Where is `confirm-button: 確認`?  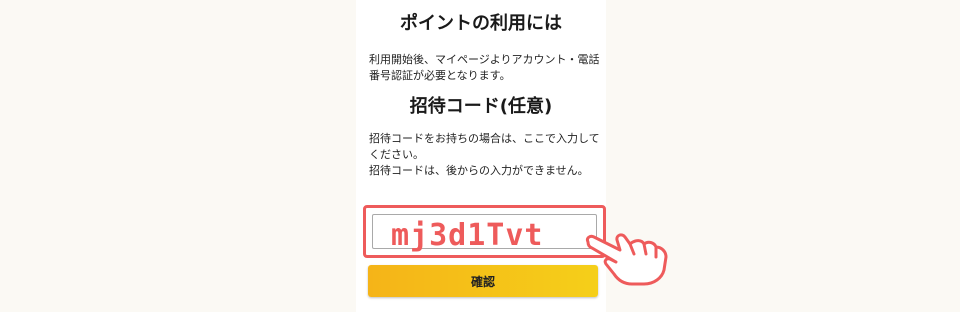
confirm-button: 確認 is located at coordinates (483, 281).